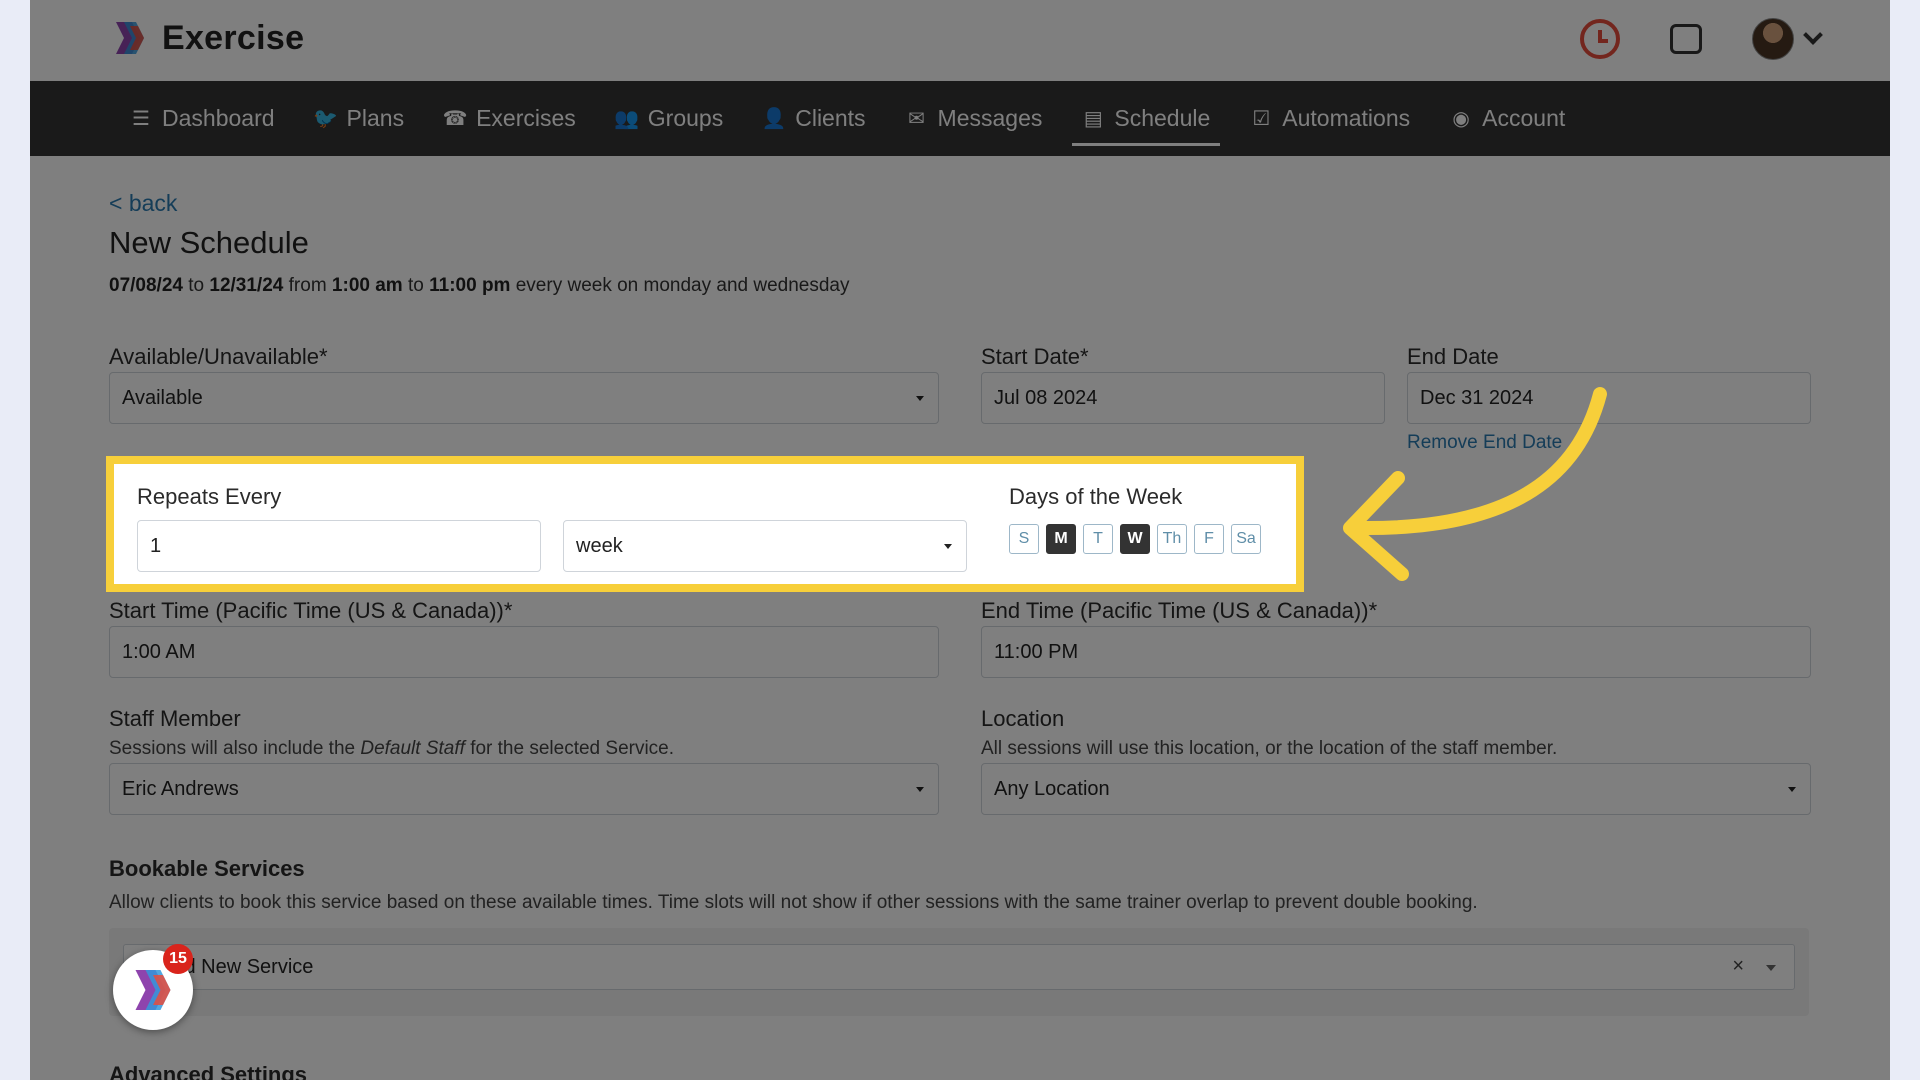 The width and height of the screenshot is (1920, 1080). I want to click on staff-label: Staff Member, so click(175, 718).